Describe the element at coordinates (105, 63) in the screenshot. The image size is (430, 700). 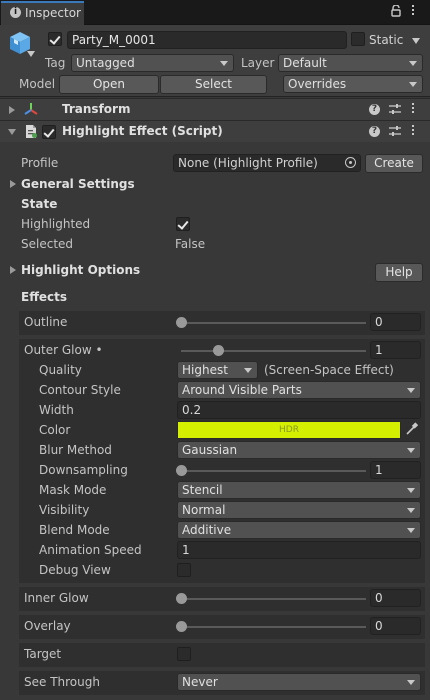
I see `tag-value: Untagged` at that location.